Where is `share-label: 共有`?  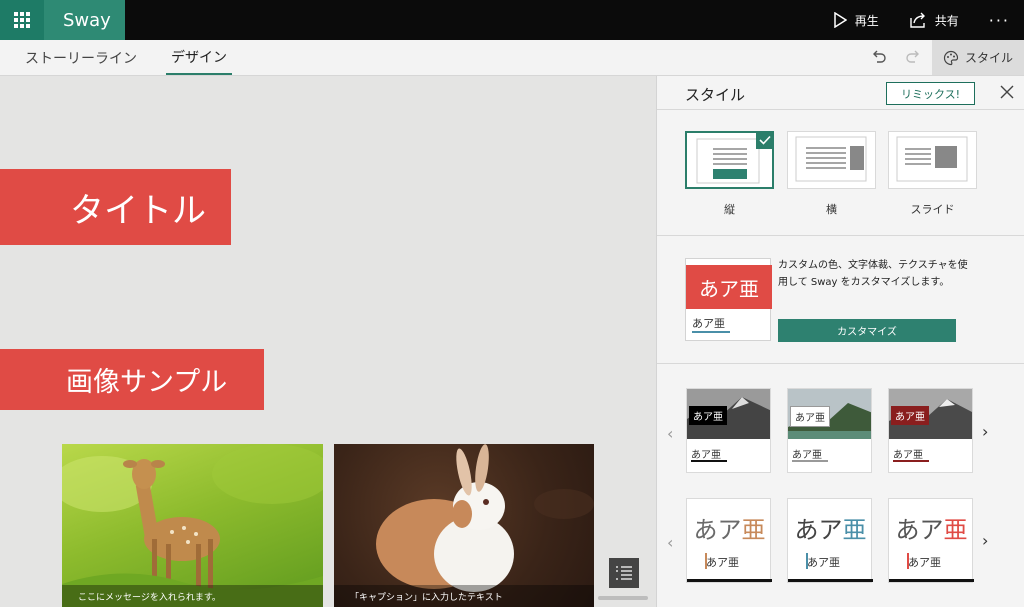
share-label: 共有 is located at coordinates (946, 20).